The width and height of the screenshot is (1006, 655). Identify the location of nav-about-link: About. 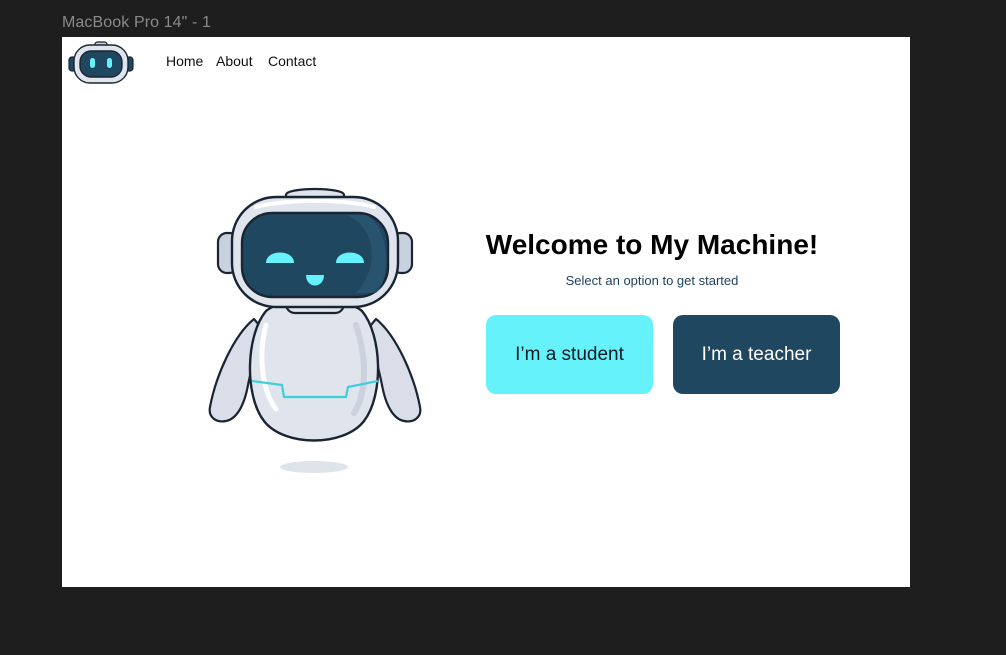
(234, 61).